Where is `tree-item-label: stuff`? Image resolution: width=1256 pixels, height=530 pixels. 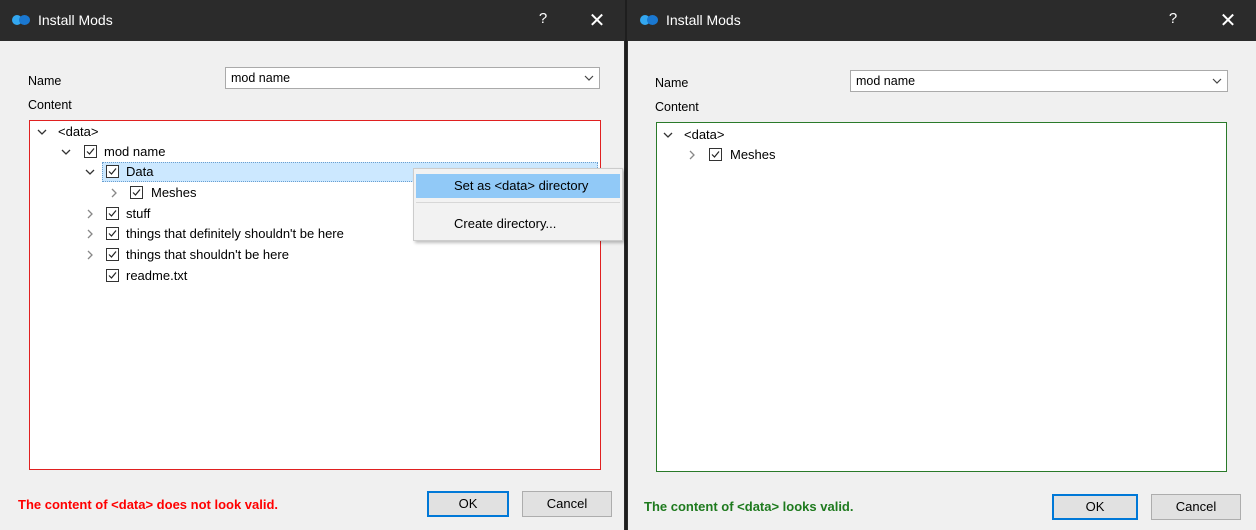
tree-item-label: stuff is located at coordinates (138, 213).